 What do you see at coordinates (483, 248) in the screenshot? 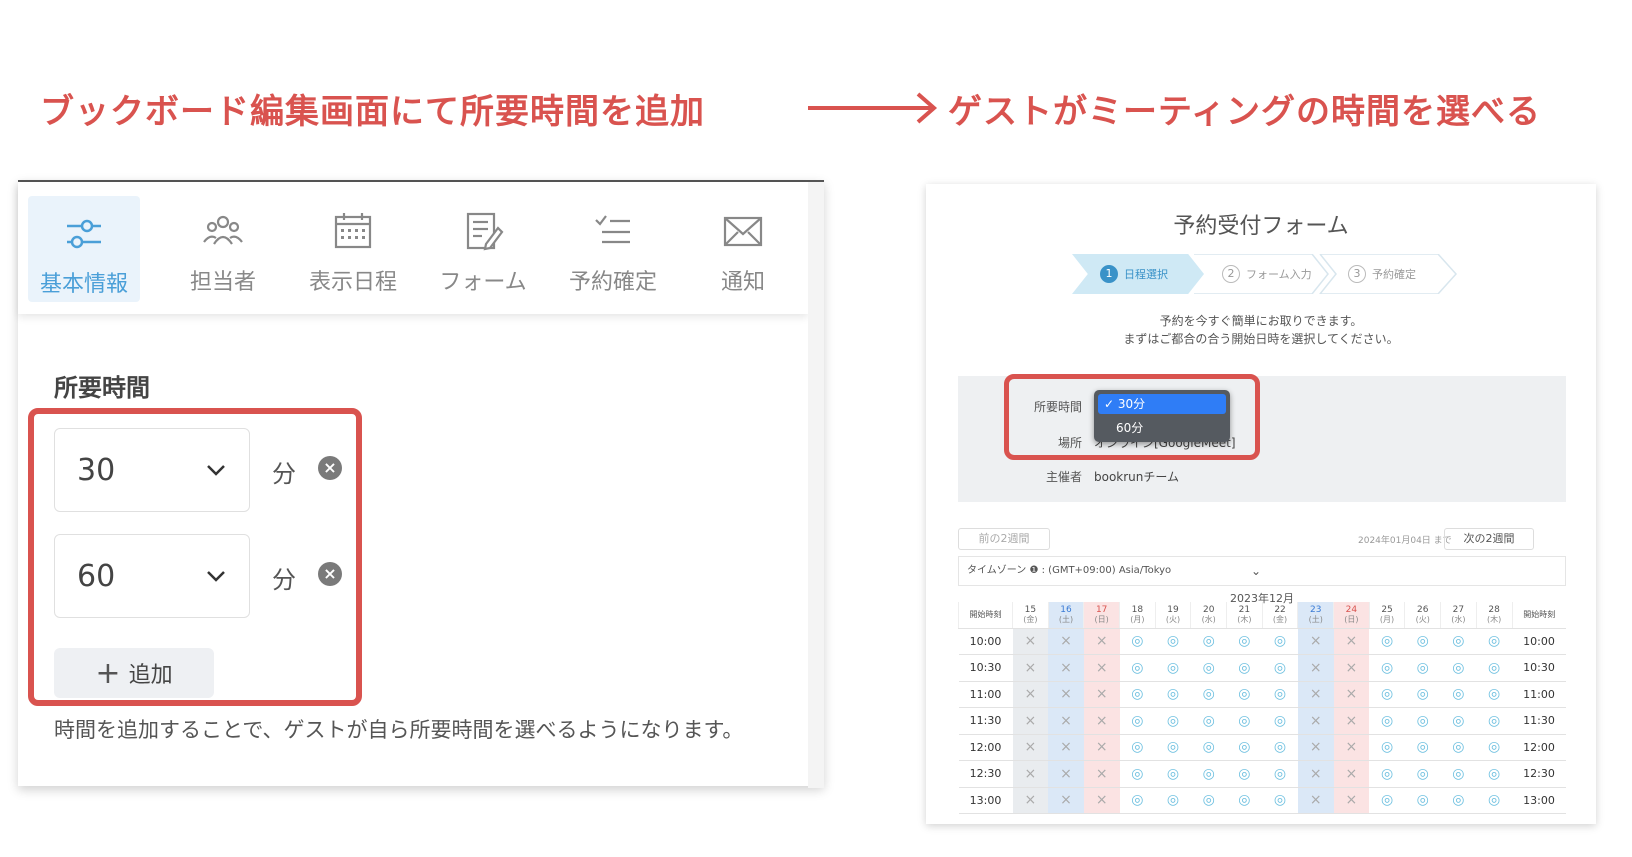
I see `tab-form: フォーム` at bounding box center [483, 248].